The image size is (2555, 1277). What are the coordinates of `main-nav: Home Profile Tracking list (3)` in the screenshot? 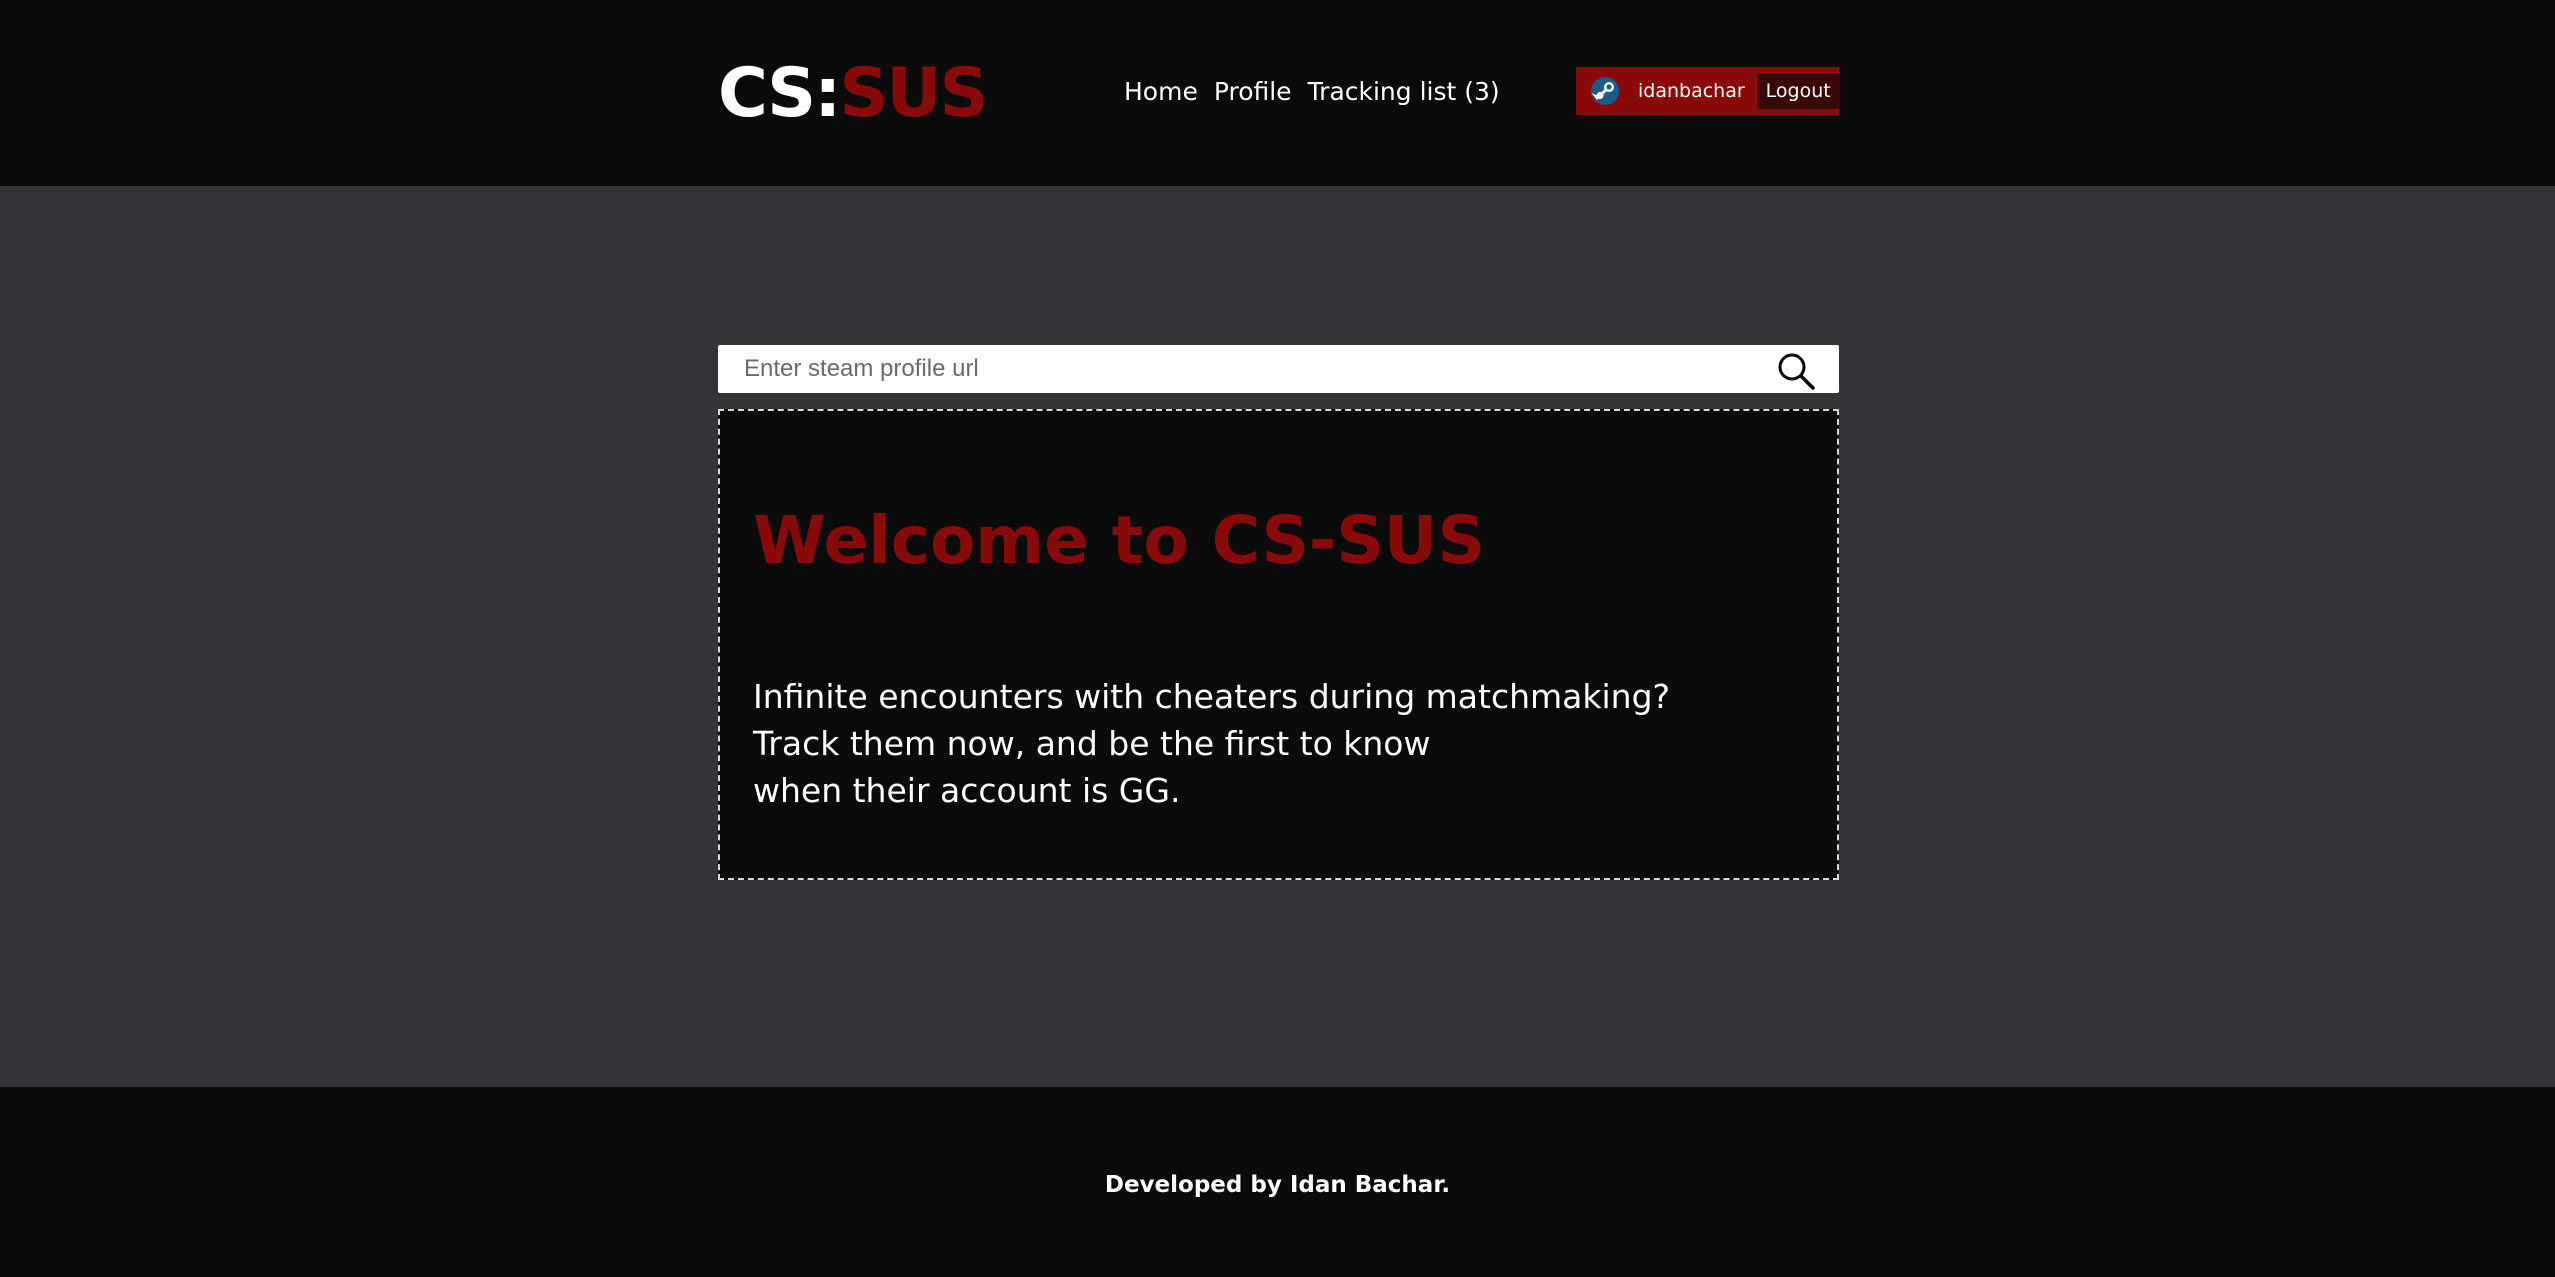 It's located at (1312, 92).